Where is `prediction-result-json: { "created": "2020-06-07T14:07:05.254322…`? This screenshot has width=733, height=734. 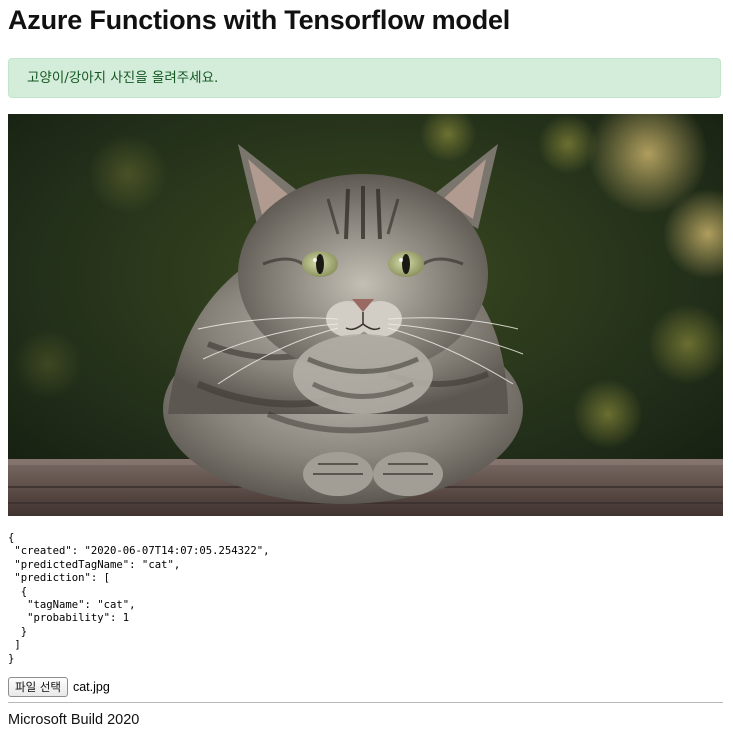 prediction-result-json: { "created": "2020-06-07T14:07:05.254322… is located at coordinates (139, 598).